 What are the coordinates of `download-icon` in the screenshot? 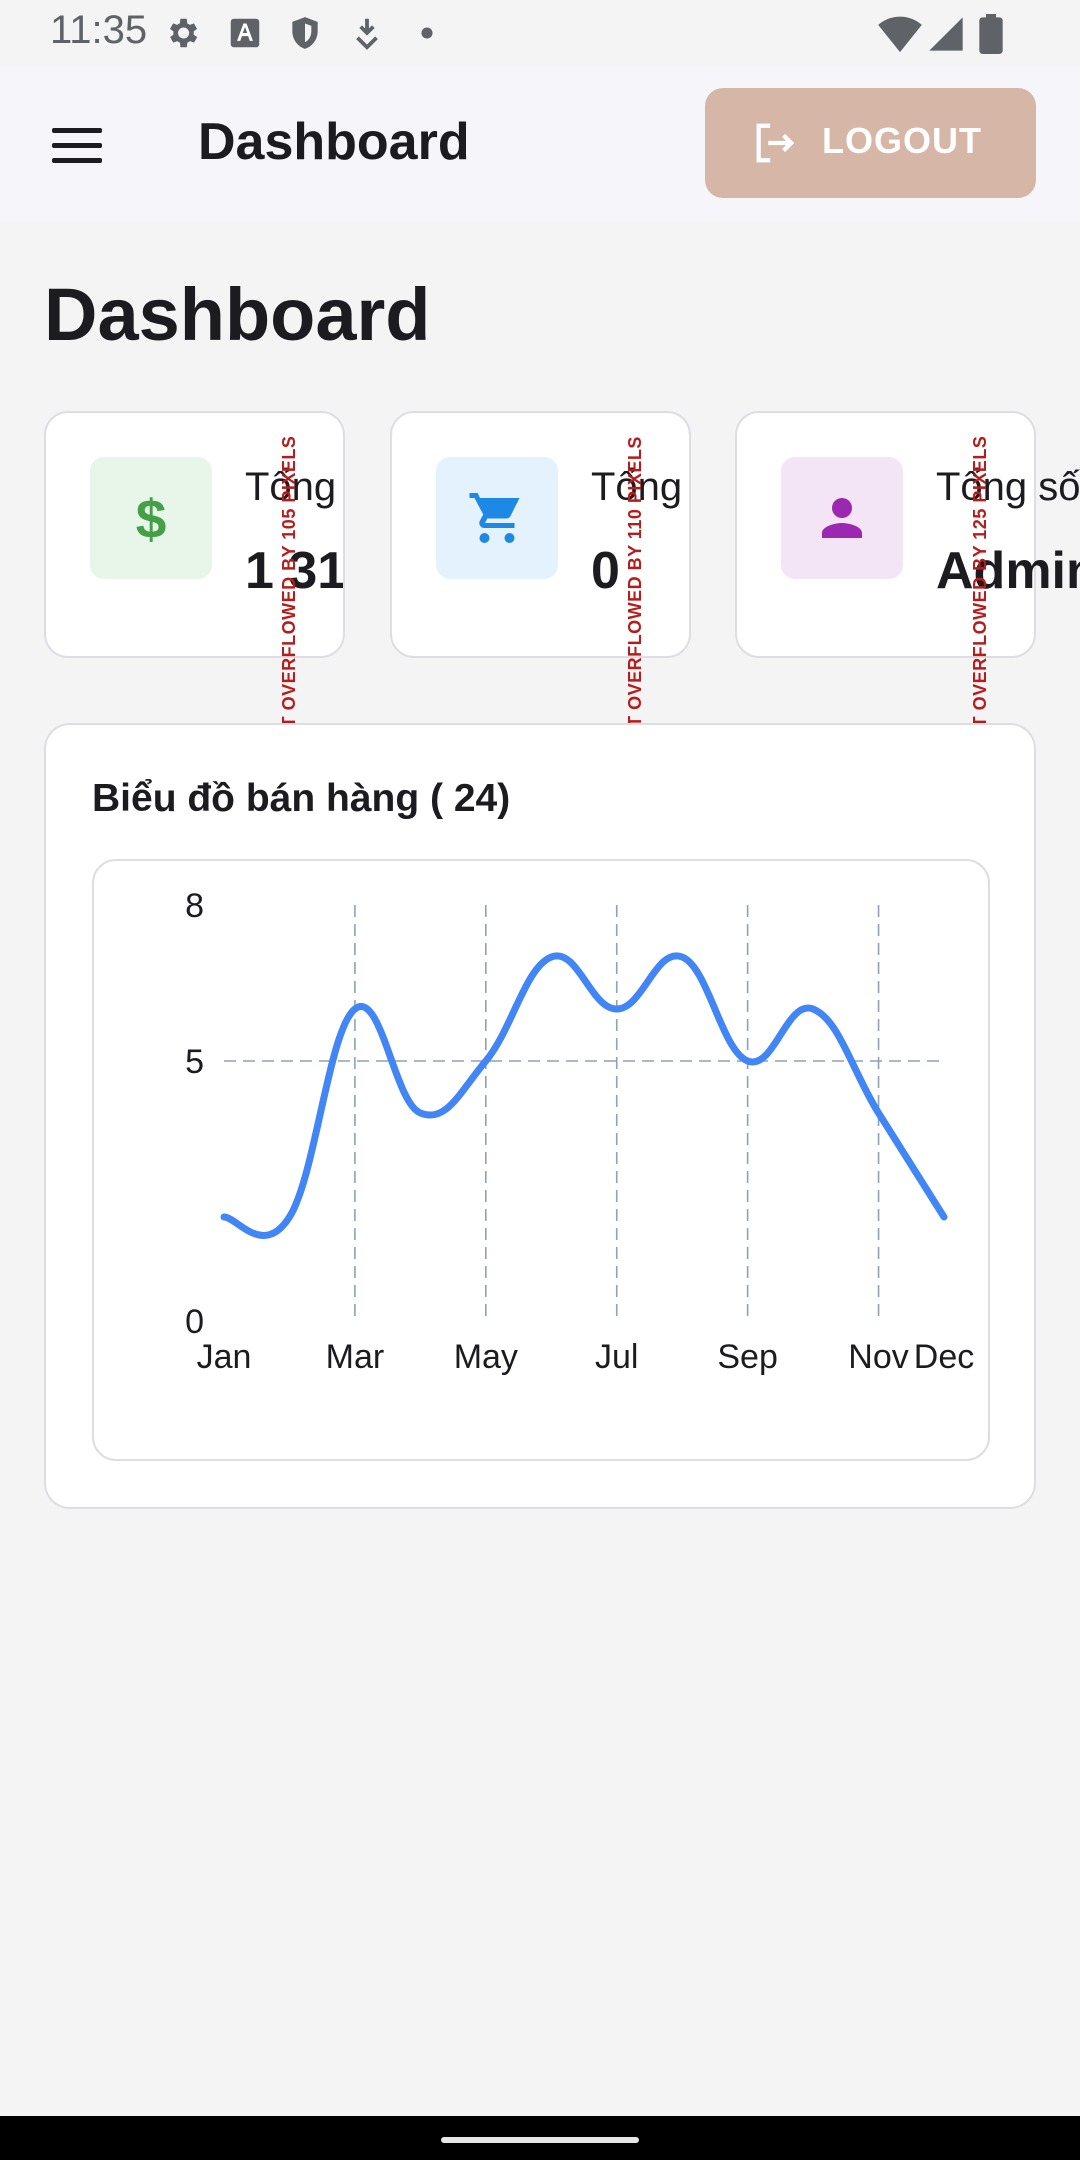 It's located at (367, 34).